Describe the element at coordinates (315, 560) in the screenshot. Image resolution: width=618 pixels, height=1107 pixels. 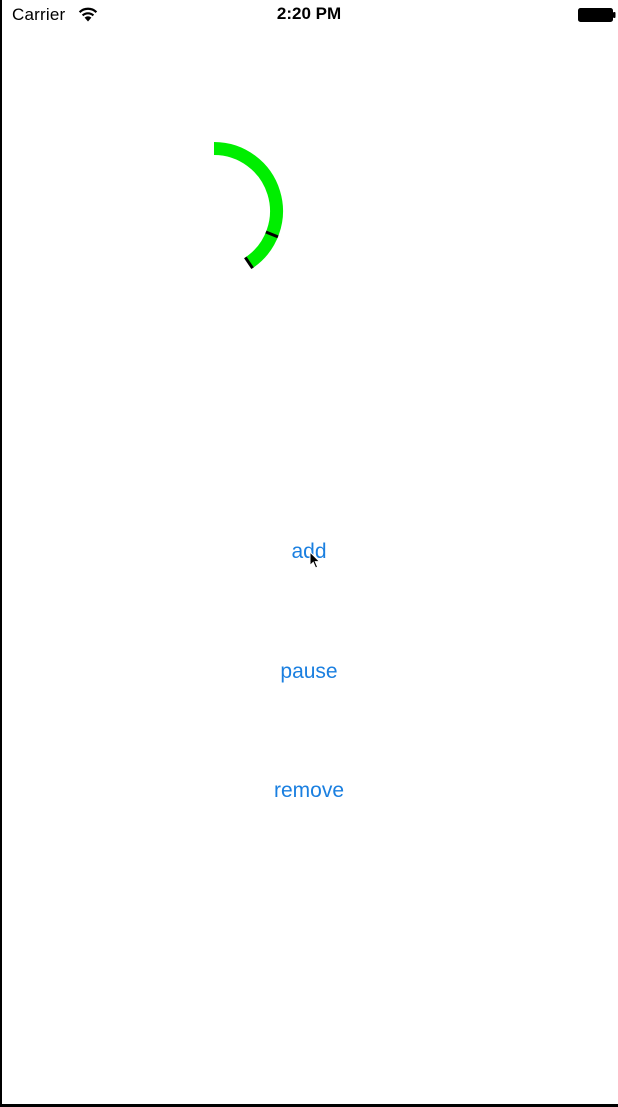
I see `mouse-pointer-icon` at that location.